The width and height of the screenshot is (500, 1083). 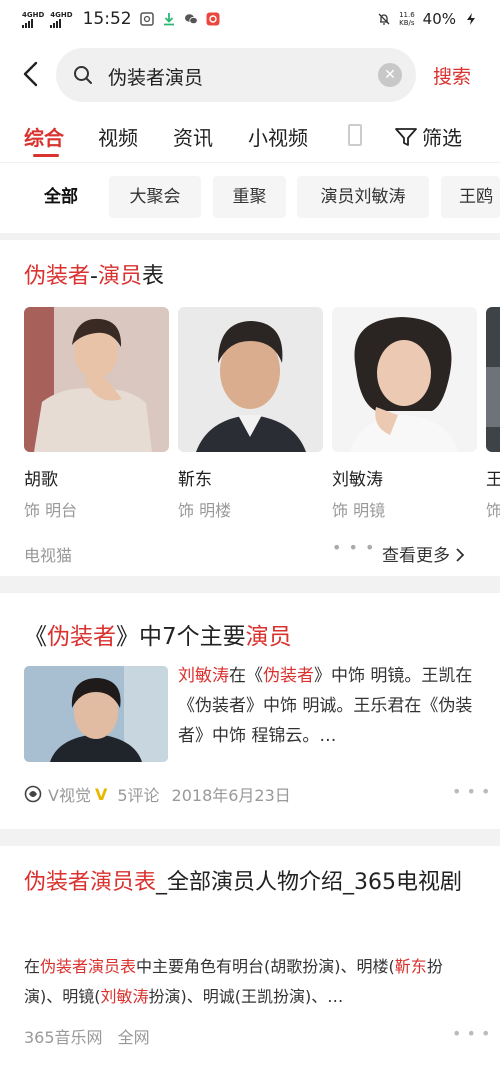 What do you see at coordinates (41, 480) in the screenshot?
I see `actor-name: 胡歌` at bounding box center [41, 480].